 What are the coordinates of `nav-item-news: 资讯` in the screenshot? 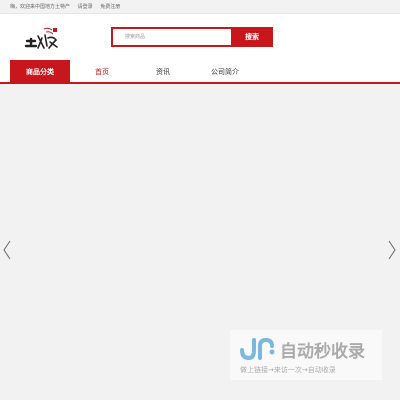 It's located at (163, 72).